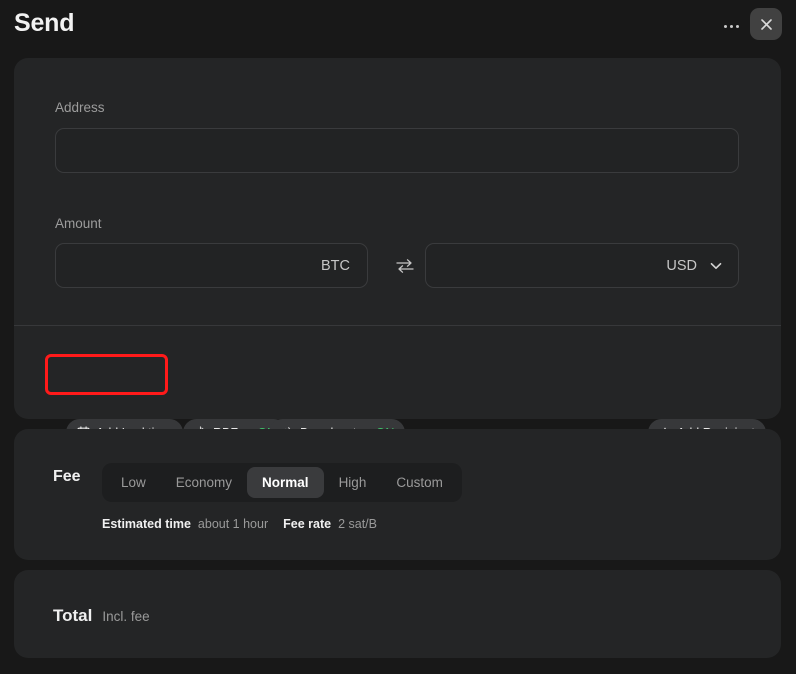  I want to click on swap-arrows-icon, so click(405, 266).